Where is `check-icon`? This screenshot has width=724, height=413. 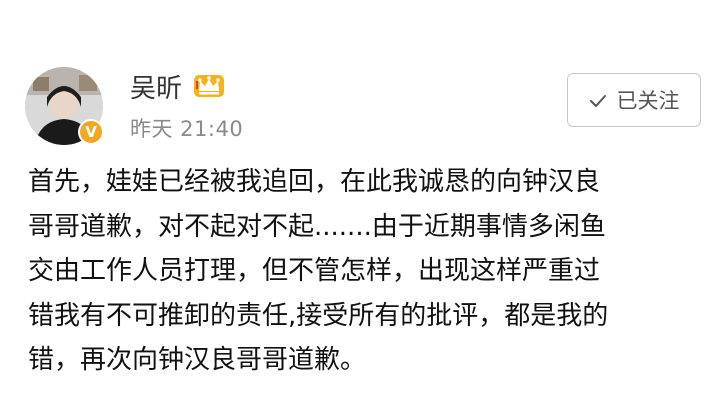
check-icon is located at coordinates (598, 100).